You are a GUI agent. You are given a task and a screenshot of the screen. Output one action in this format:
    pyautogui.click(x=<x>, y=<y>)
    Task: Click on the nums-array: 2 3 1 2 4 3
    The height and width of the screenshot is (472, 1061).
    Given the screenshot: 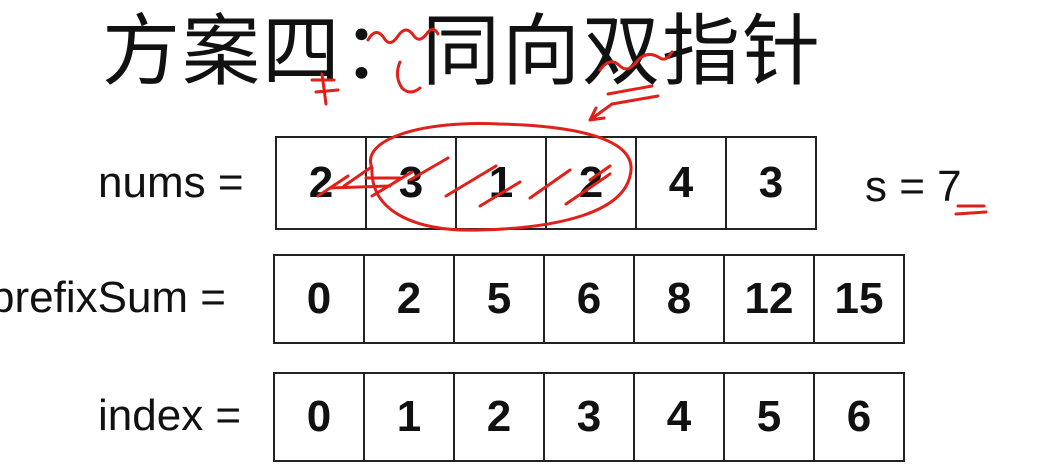 What is the action you would take?
    pyautogui.click(x=546, y=183)
    